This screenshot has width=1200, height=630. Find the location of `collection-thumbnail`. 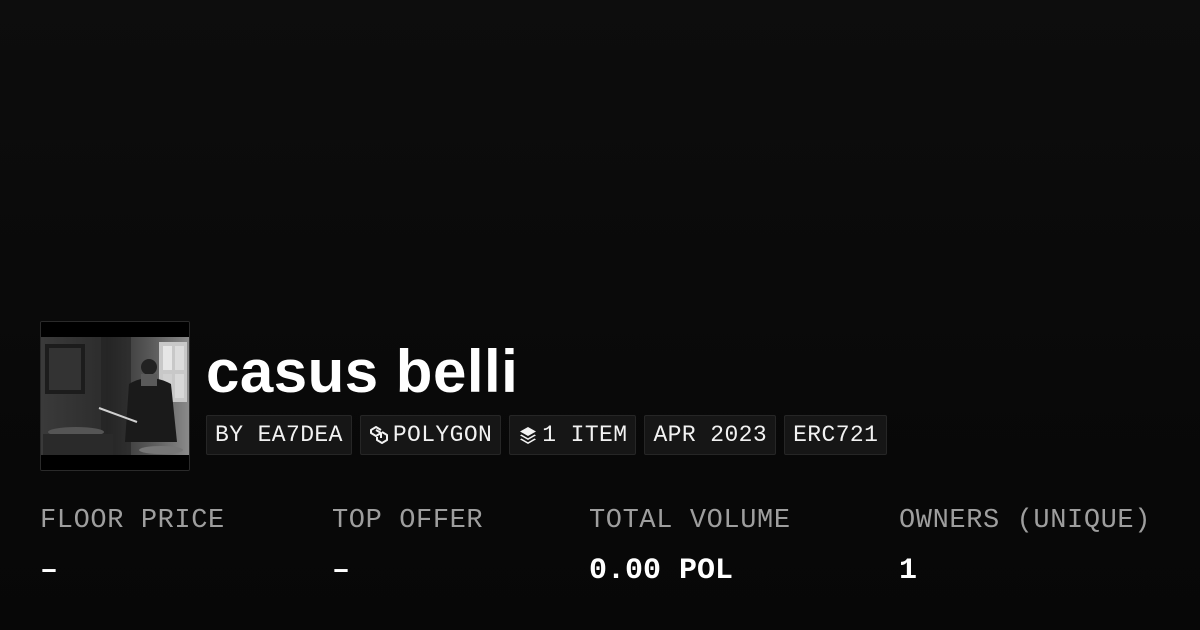

collection-thumbnail is located at coordinates (115, 396).